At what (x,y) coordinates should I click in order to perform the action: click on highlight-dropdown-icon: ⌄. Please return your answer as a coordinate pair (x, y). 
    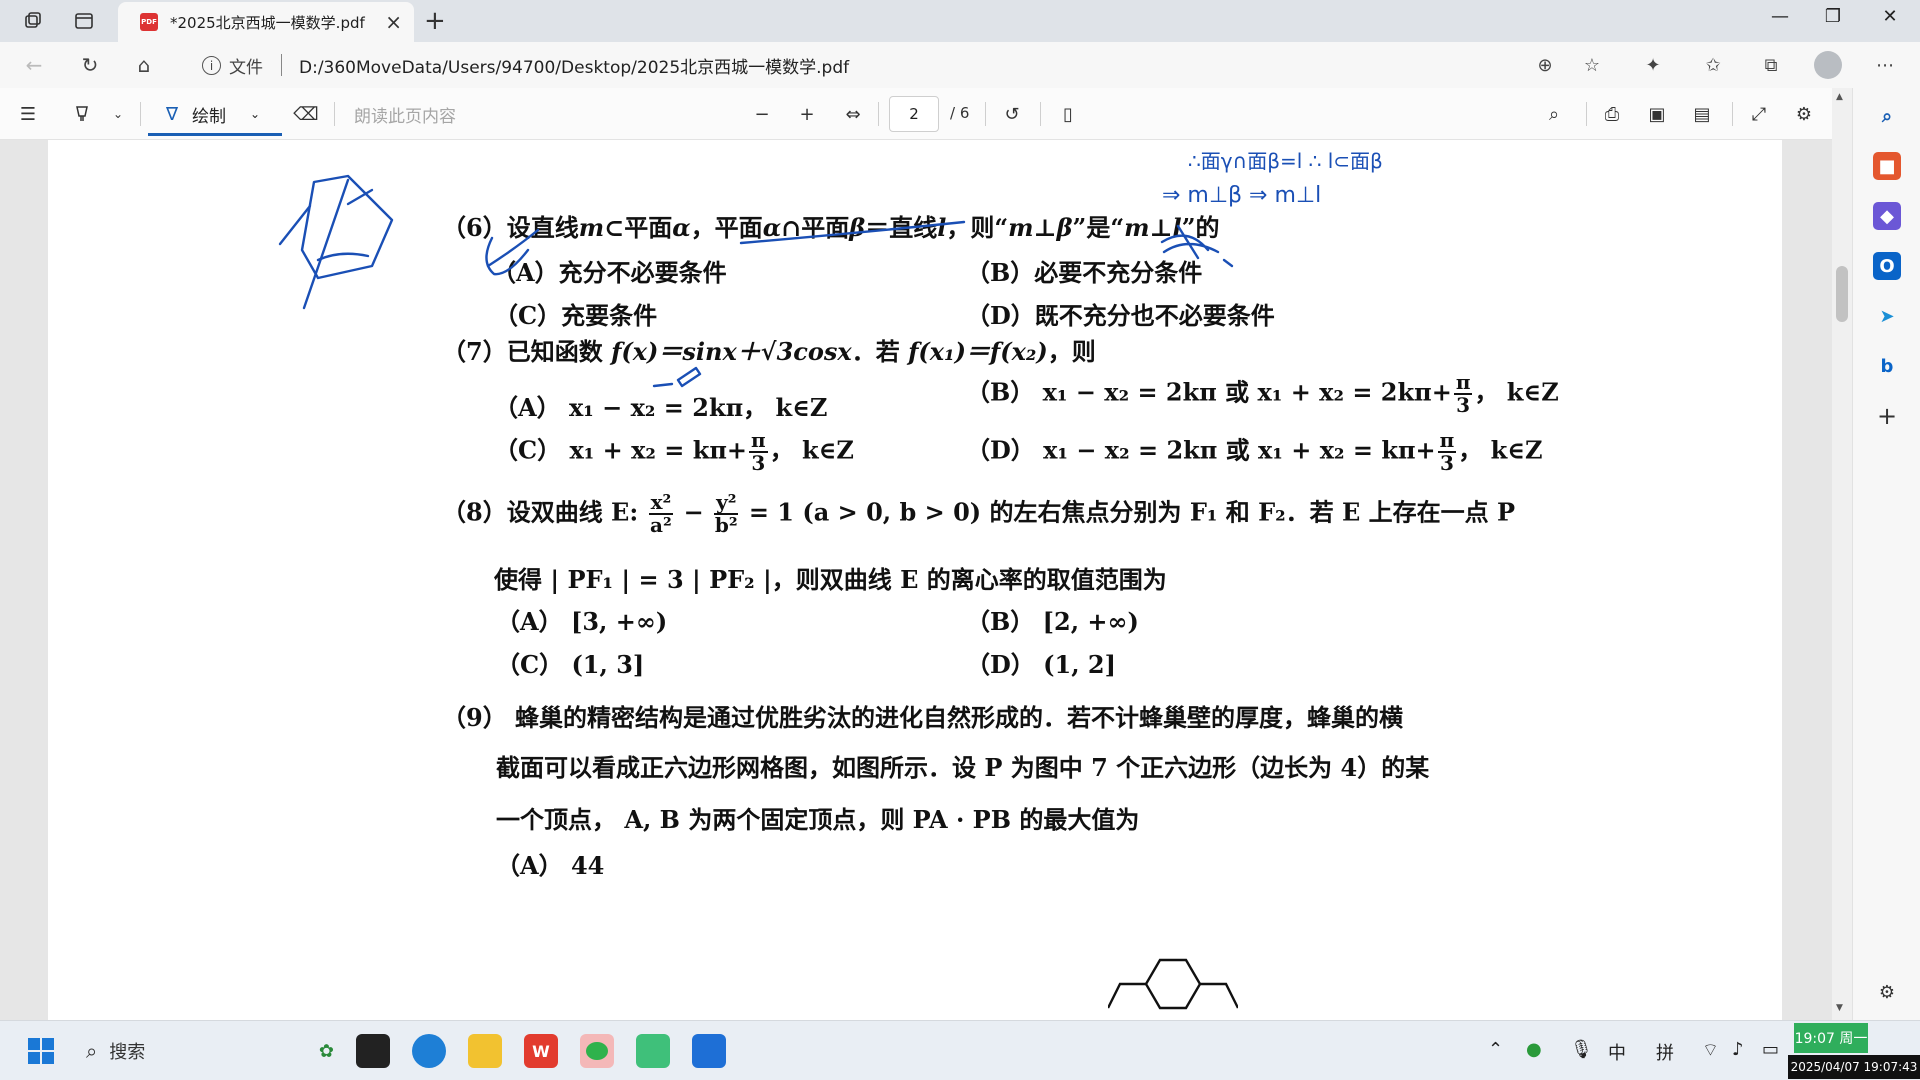
    Looking at the image, I should click on (118, 114).